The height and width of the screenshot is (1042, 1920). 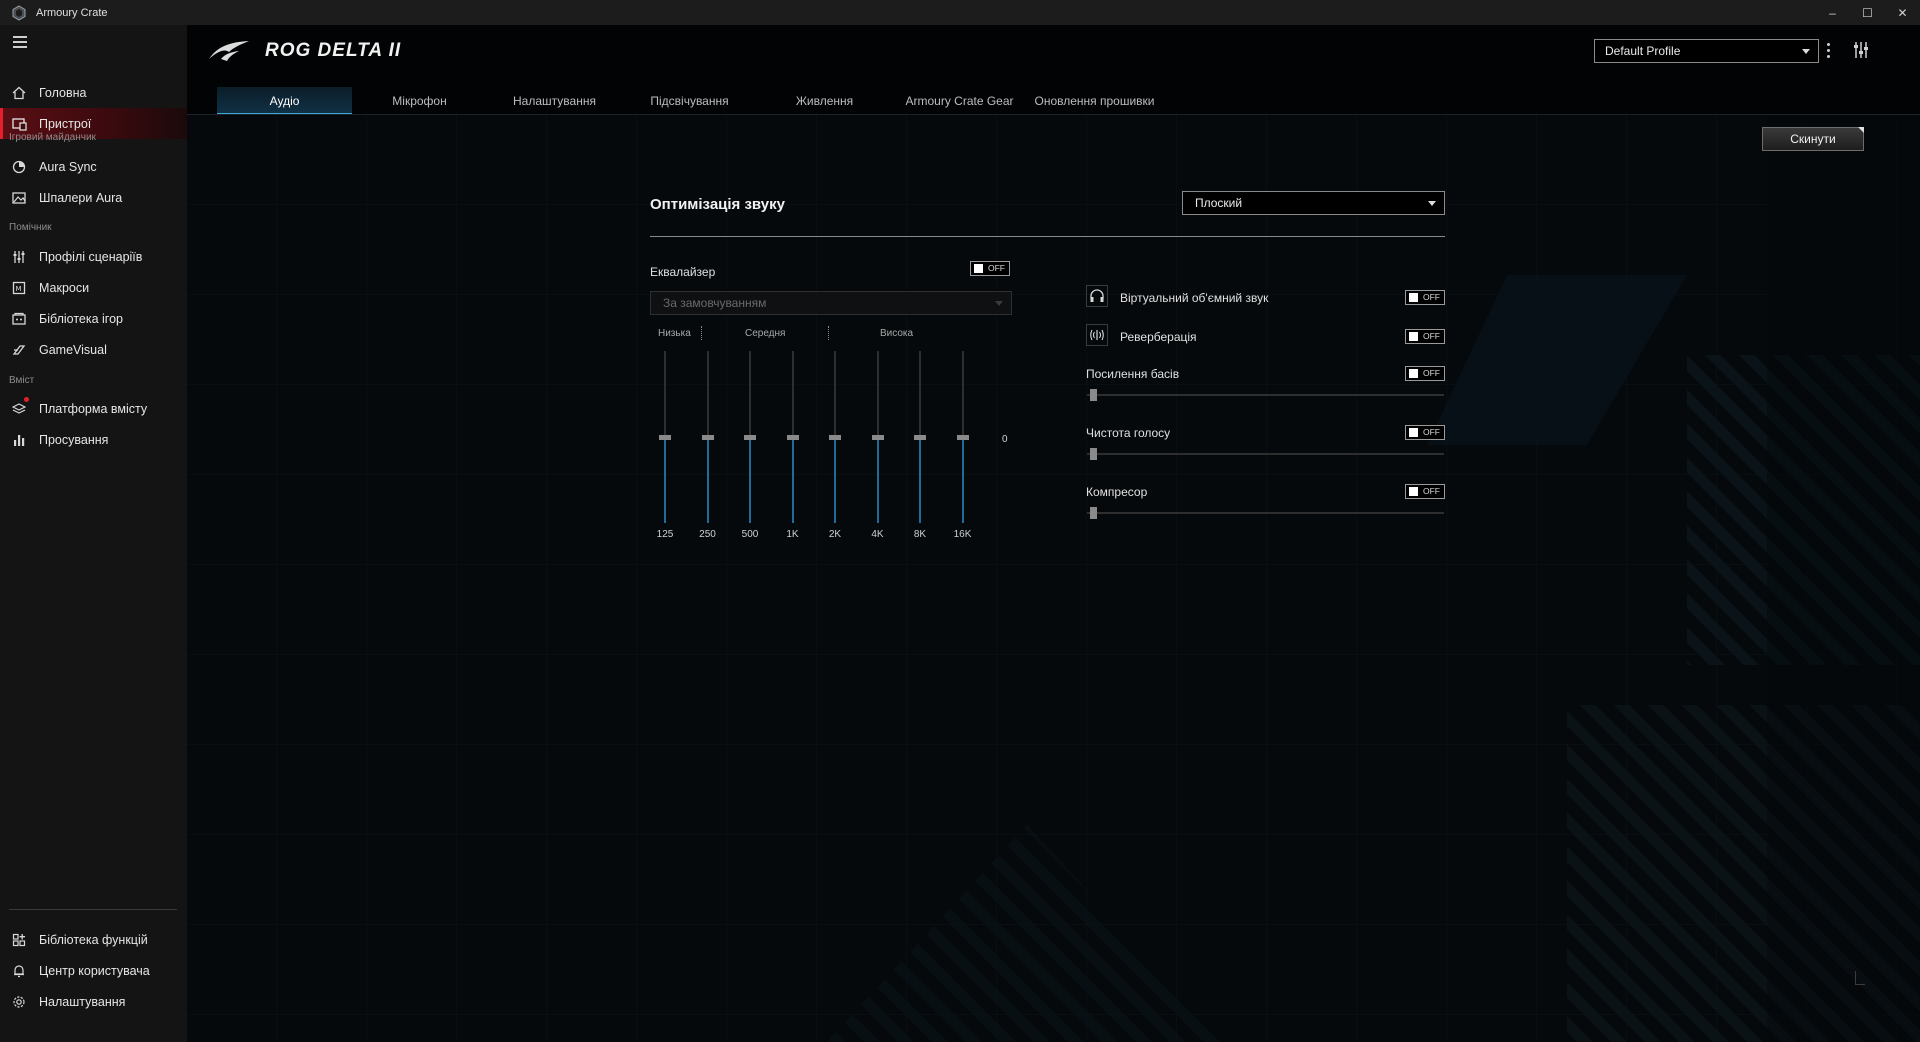 What do you see at coordinates (1425, 373) in the screenshot?
I see `bass-boost-toggle: OFF` at bounding box center [1425, 373].